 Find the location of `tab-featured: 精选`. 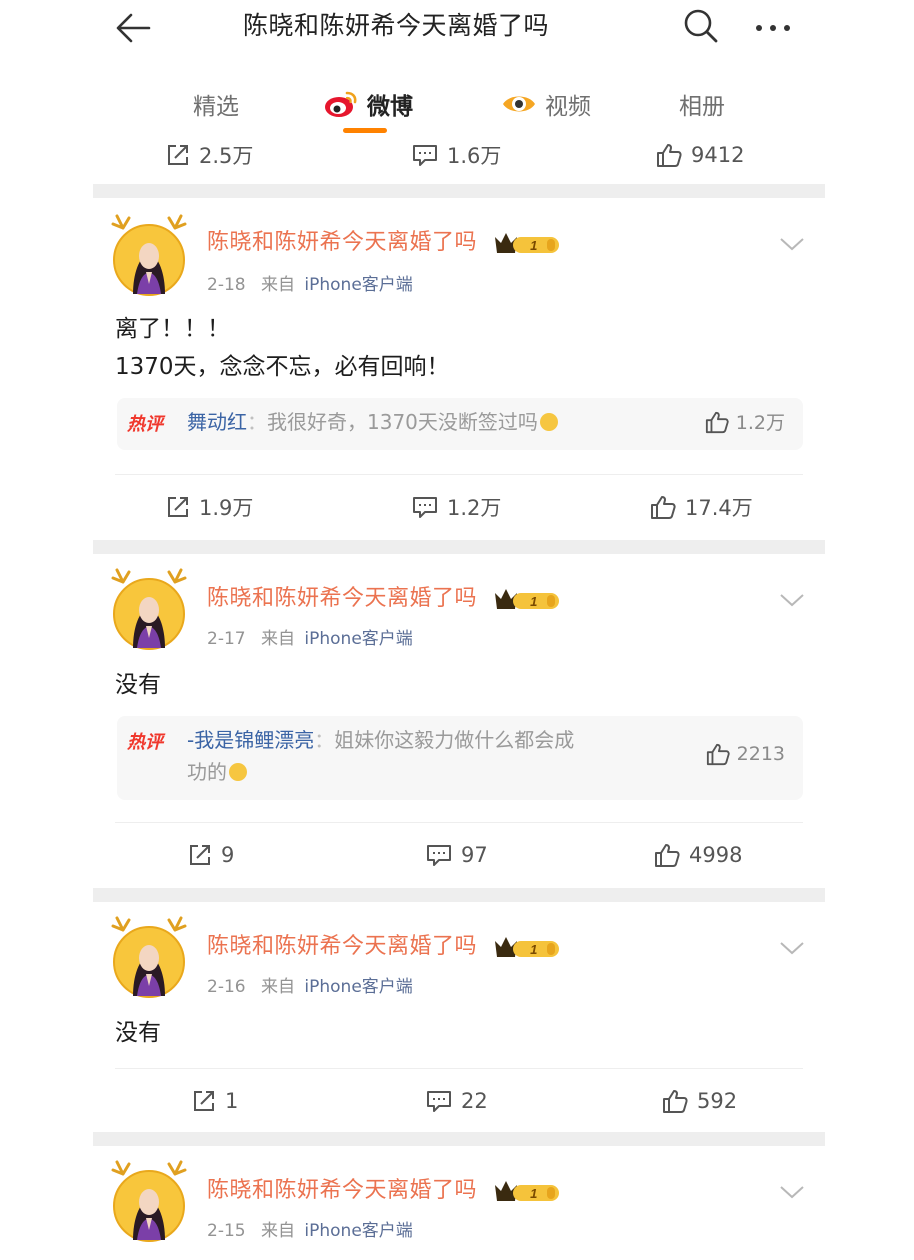

tab-featured: 精选 is located at coordinates (216, 104).